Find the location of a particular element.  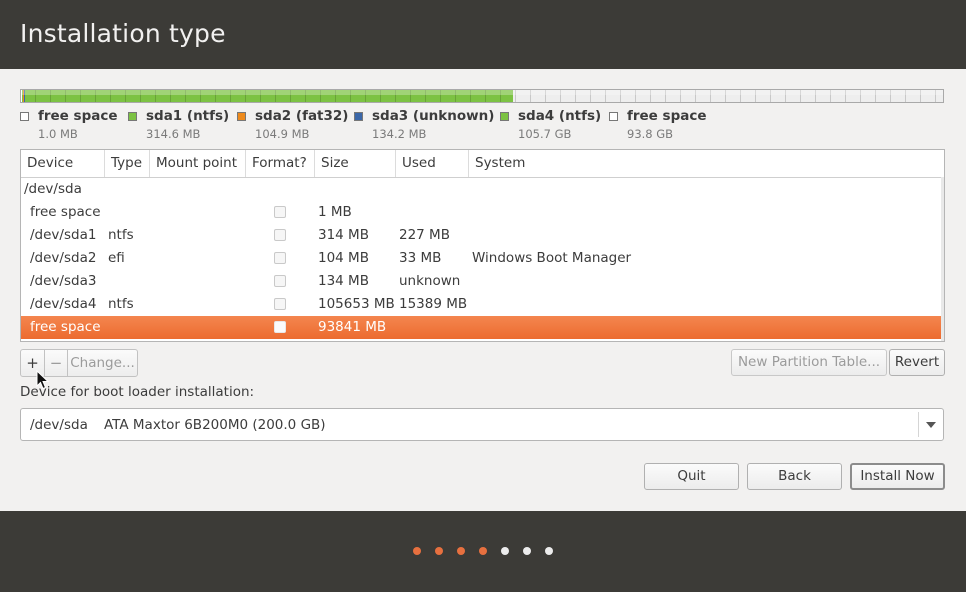

partition-bar is located at coordinates (482, 96).